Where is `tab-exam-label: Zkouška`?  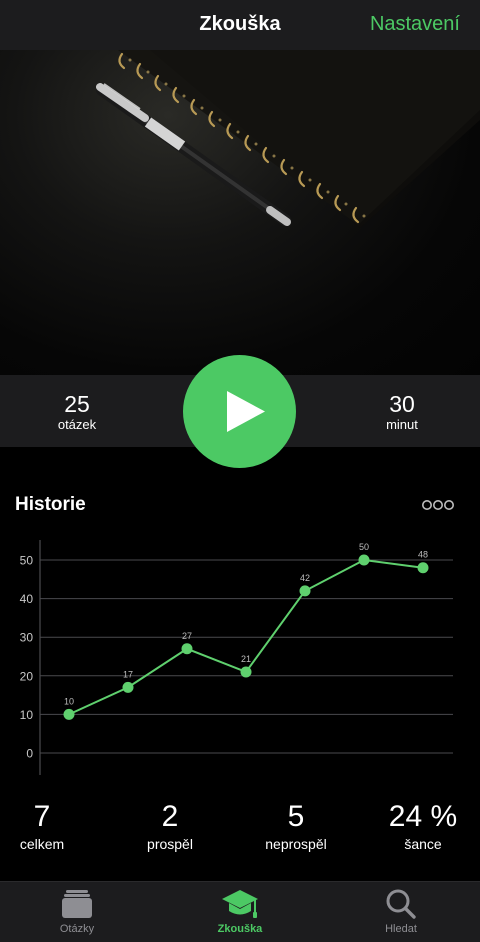 tab-exam-label: Zkouška is located at coordinates (240, 929).